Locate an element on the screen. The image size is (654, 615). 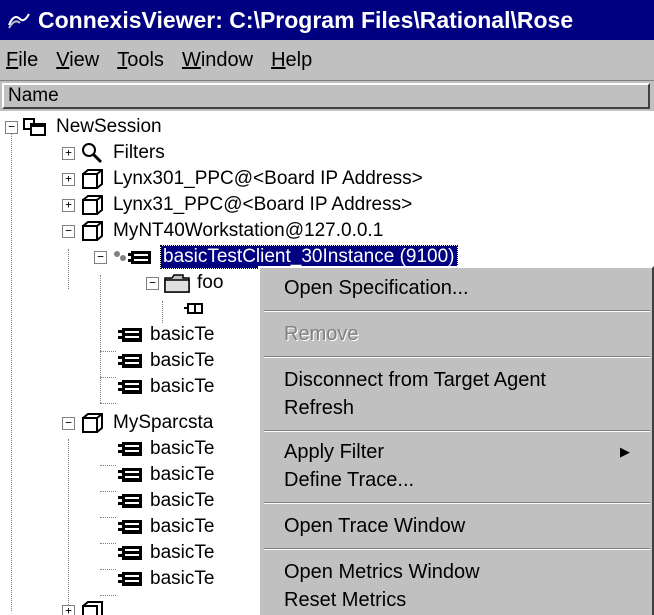
tree-item-label: Lynx31_PPC@<Board IP Address> is located at coordinates (263, 204).